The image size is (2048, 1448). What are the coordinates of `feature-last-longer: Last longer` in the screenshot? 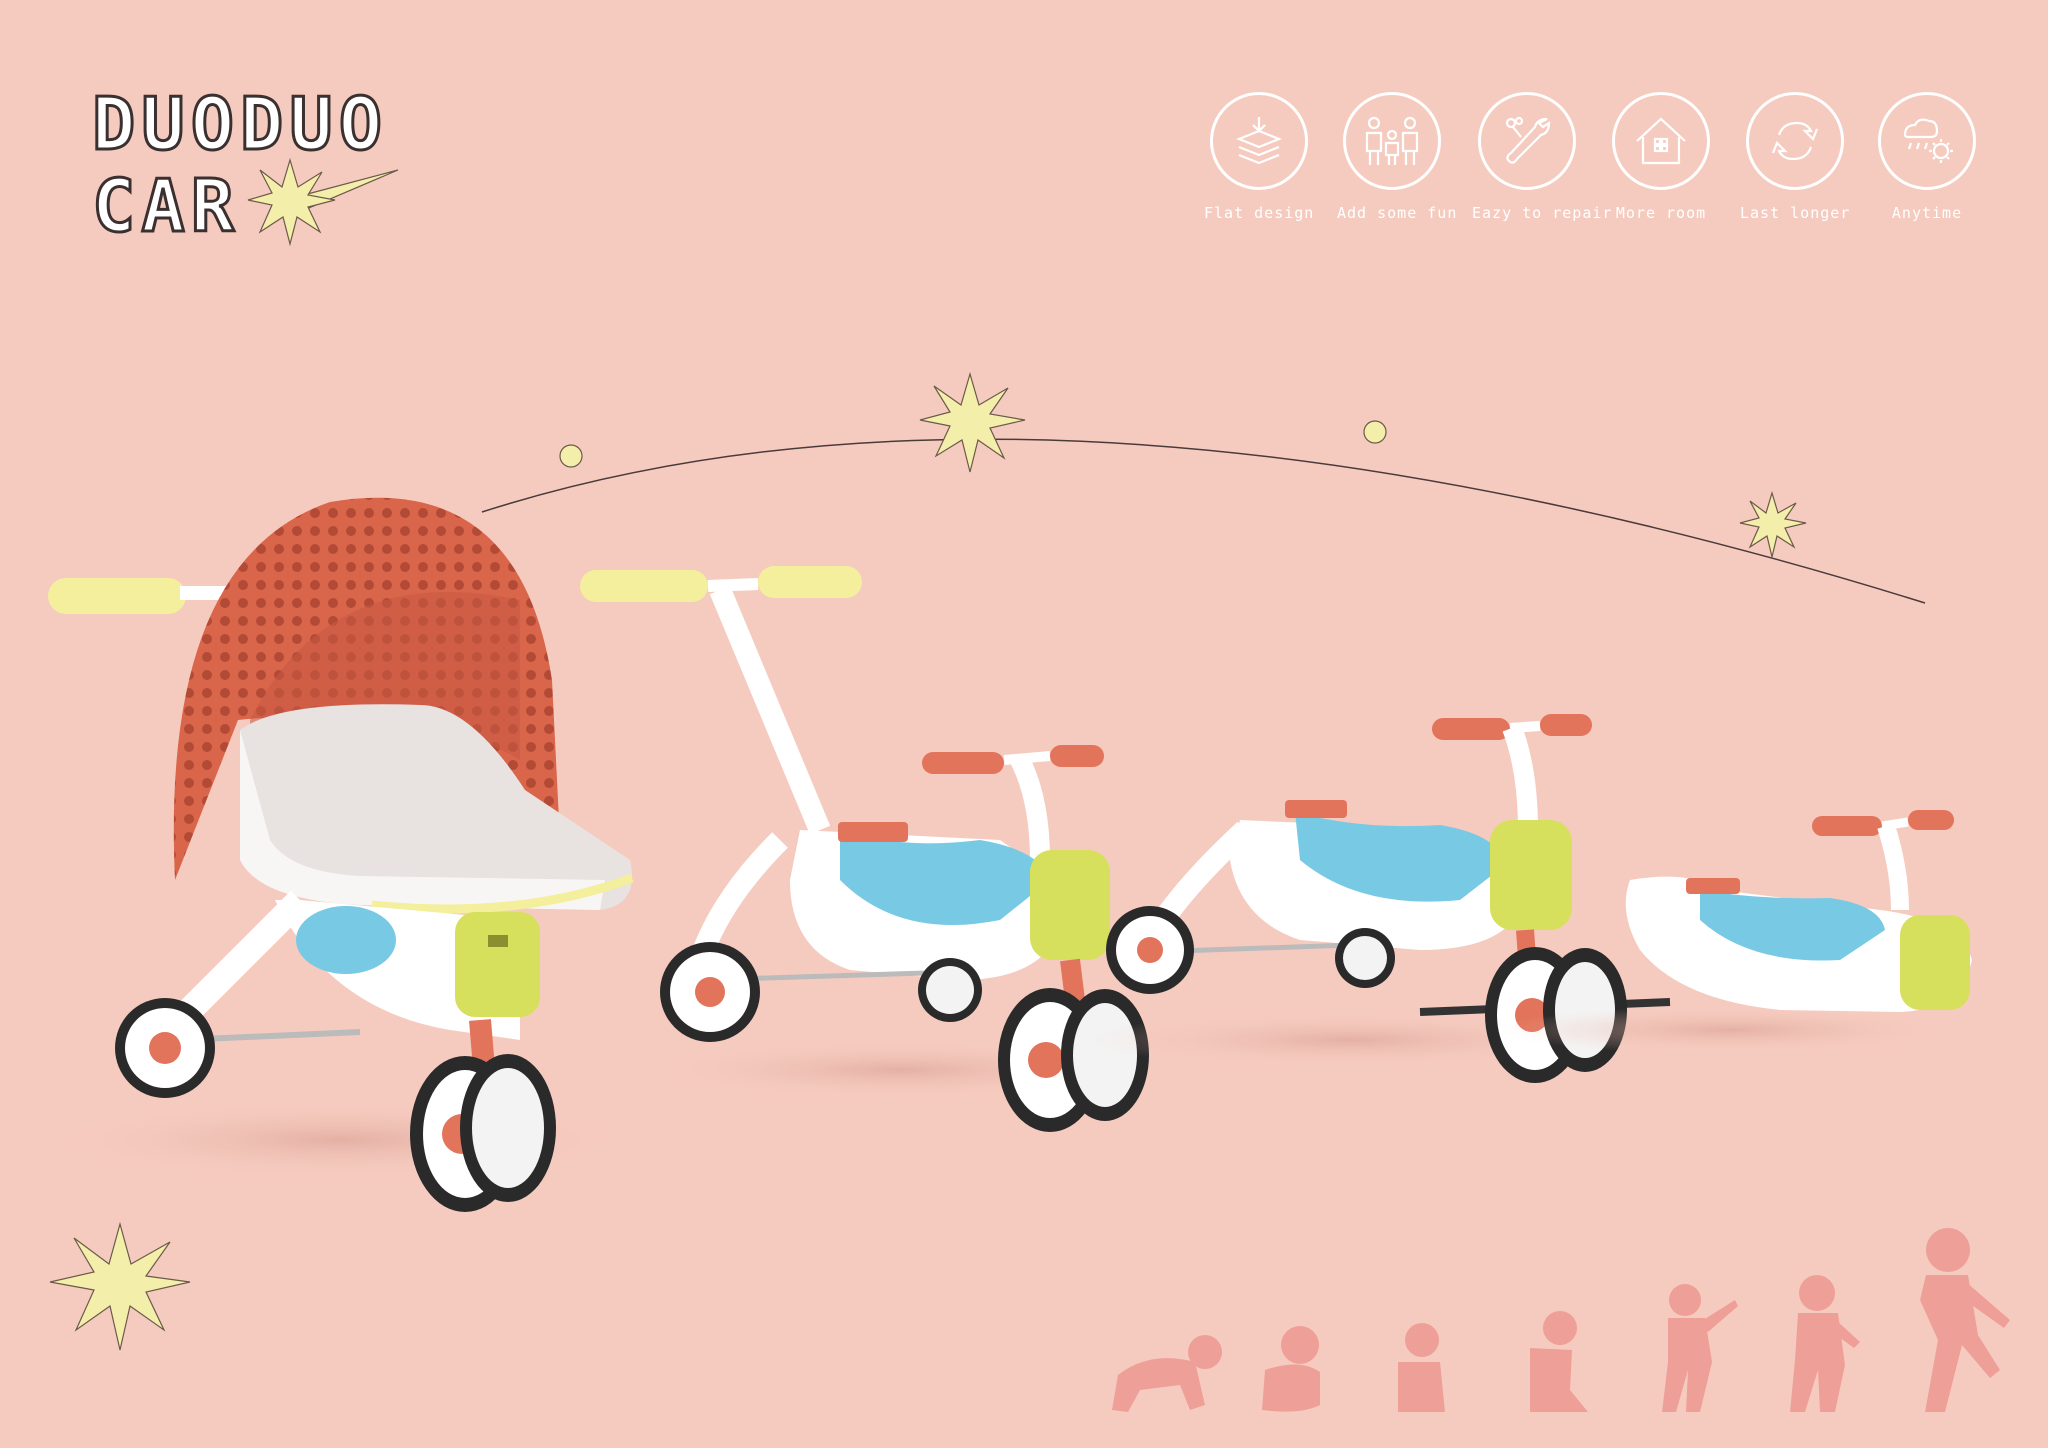 It's located at (1795, 157).